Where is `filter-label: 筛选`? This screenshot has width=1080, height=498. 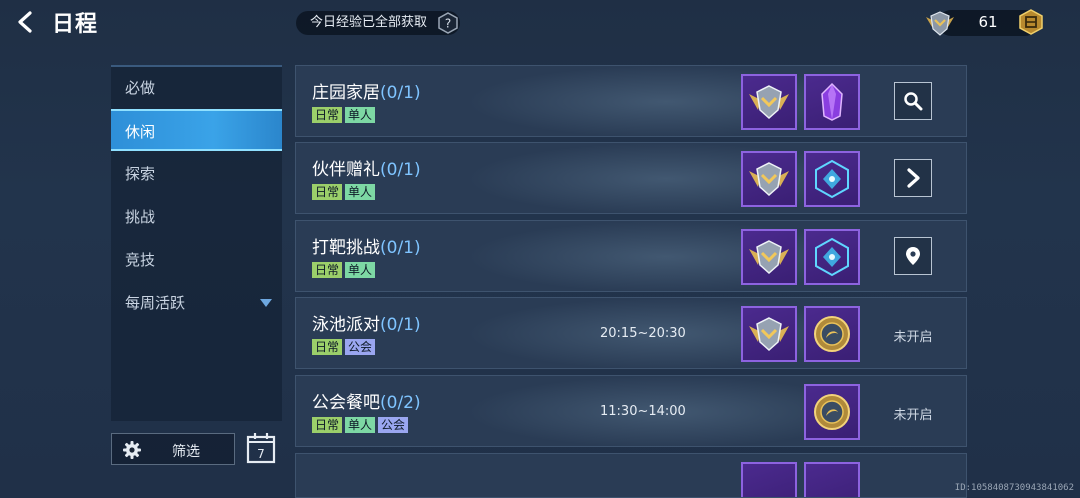 filter-label: 筛选 is located at coordinates (186, 452).